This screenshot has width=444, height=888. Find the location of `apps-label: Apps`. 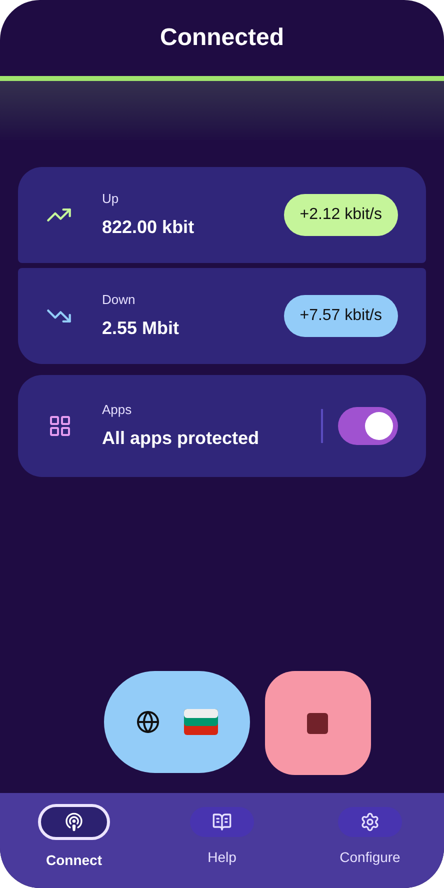

apps-label: Apps is located at coordinates (117, 409).